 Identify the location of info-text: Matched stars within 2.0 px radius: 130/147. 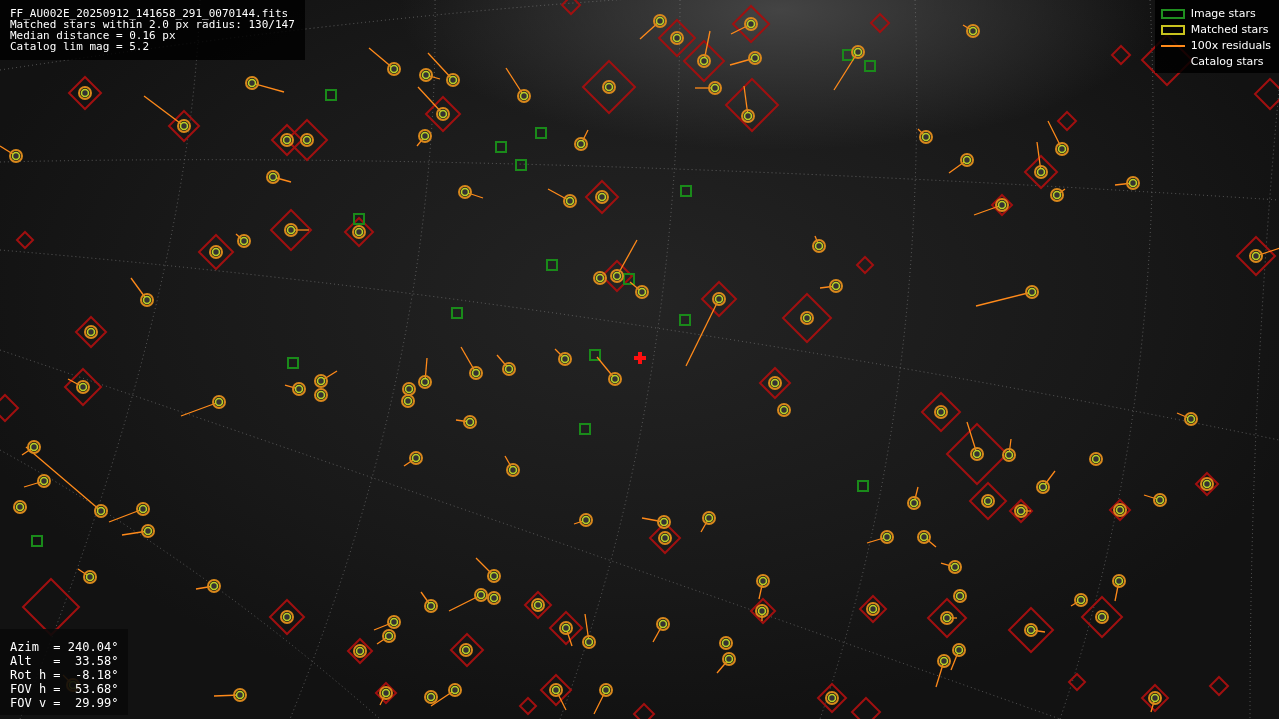
(152, 24).